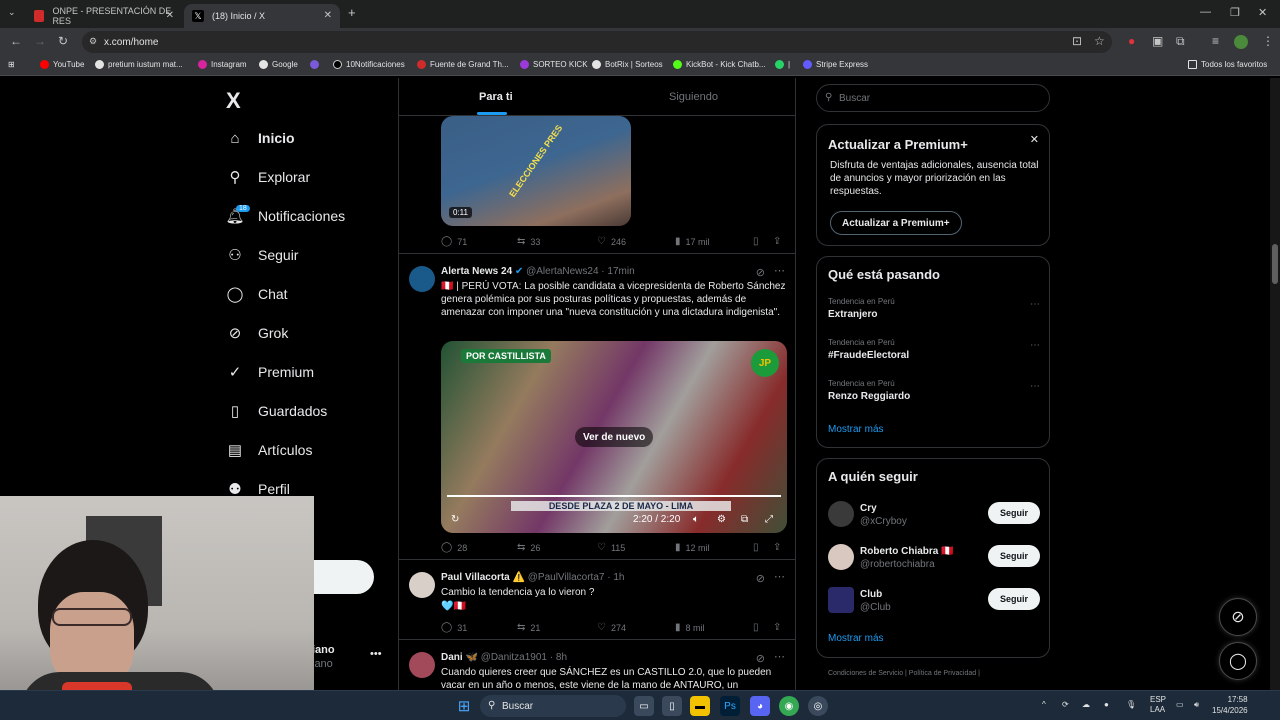 The image size is (1280, 720). What do you see at coordinates (1131, 704) in the screenshot?
I see `microphone-icon: 🎙︎` at bounding box center [1131, 704].